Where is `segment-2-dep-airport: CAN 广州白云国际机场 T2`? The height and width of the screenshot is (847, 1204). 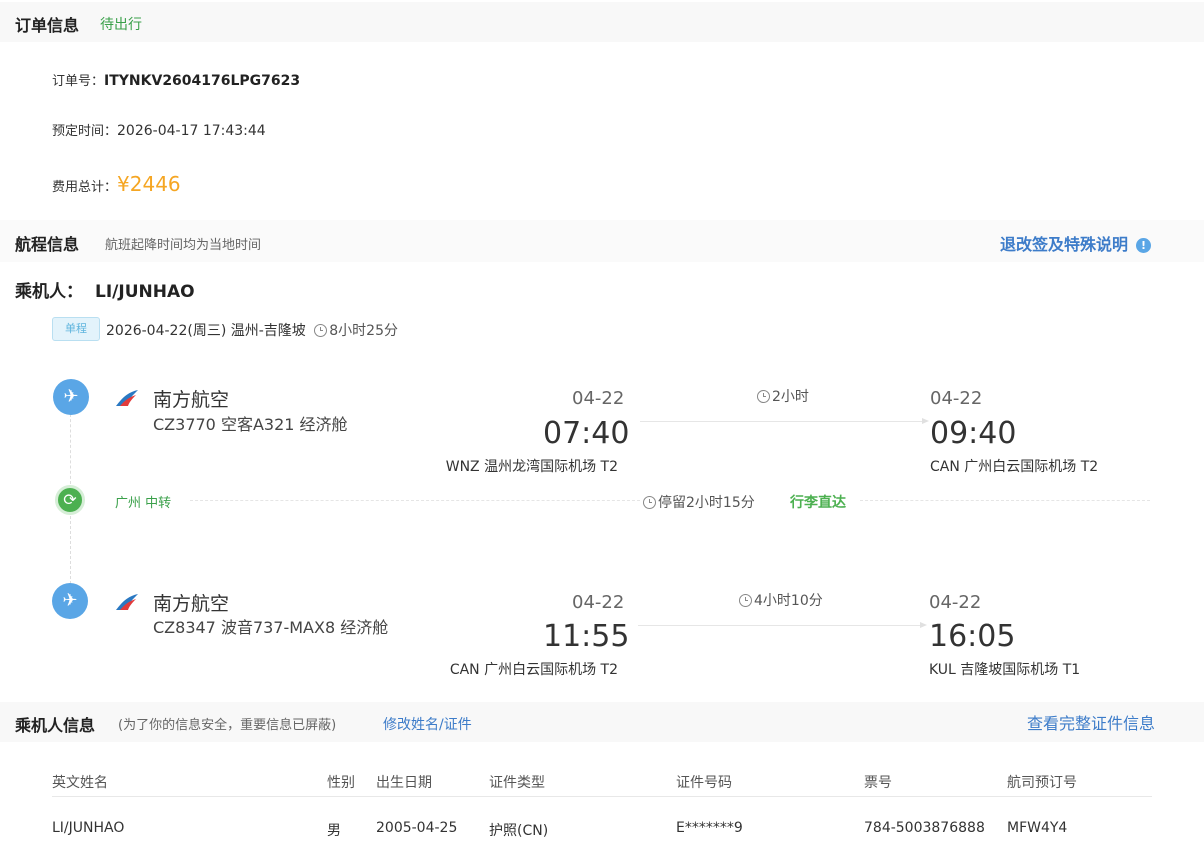 segment-2-dep-airport: CAN 广州白云国际机场 T2 is located at coordinates (533, 670).